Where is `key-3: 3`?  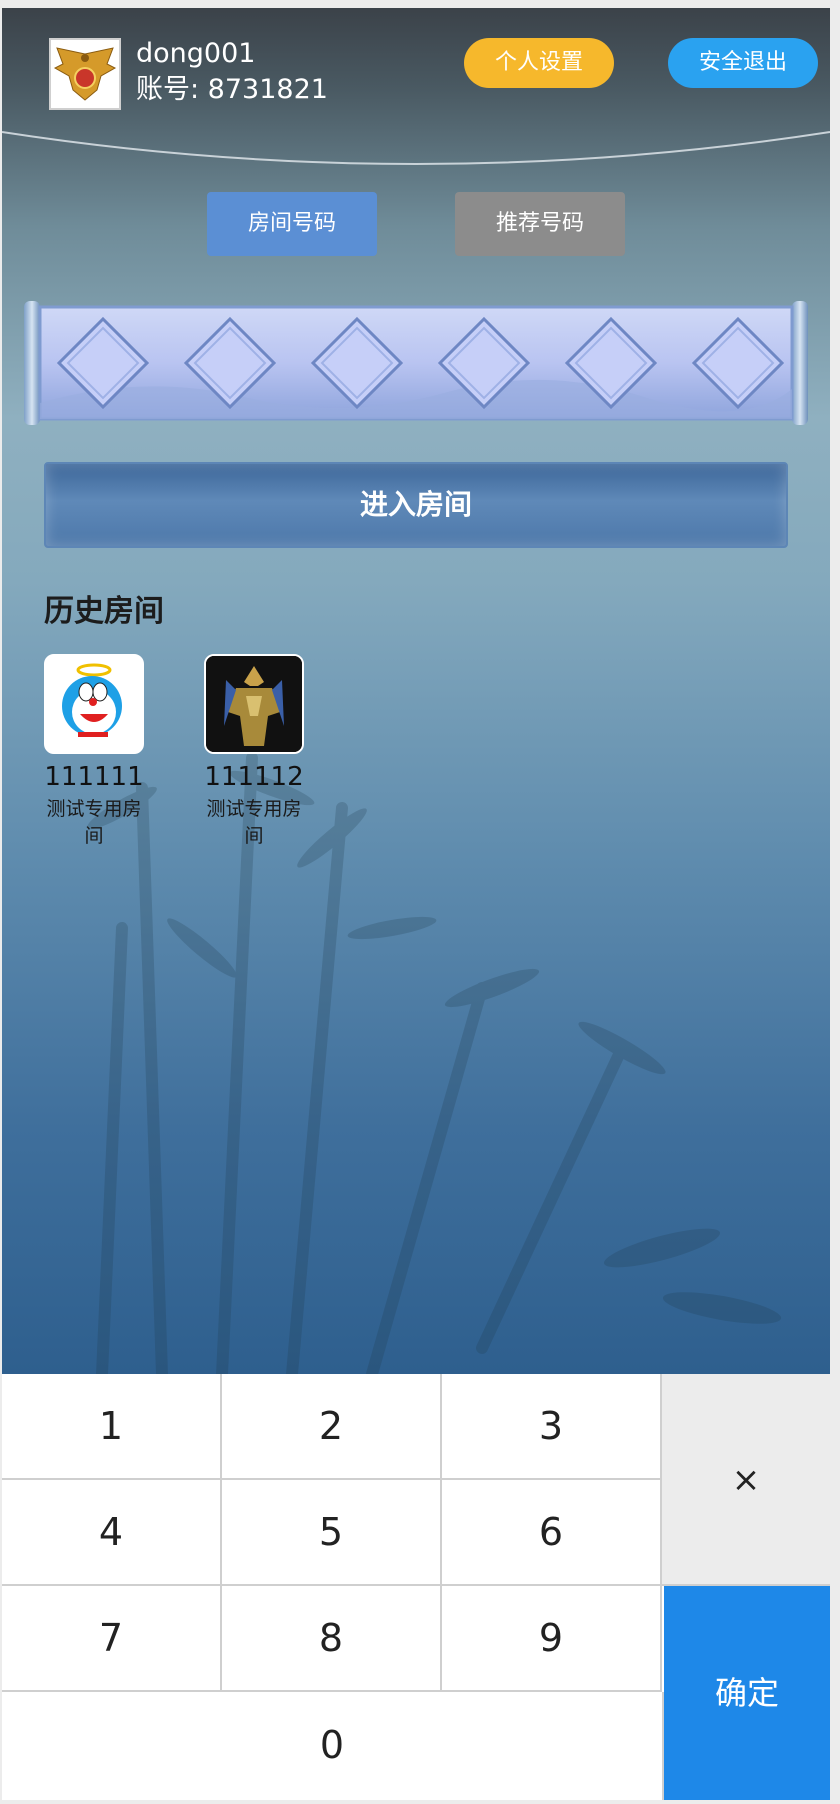 key-3: 3 is located at coordinates (552, 1427).